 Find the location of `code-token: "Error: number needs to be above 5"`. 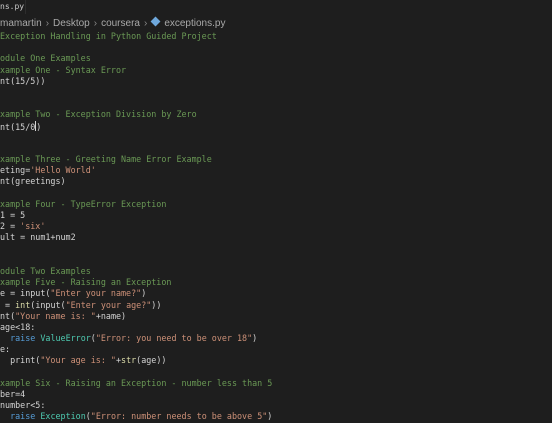

code-token: "Error: number needs to be above 5" is located at coordinates (179, 416).